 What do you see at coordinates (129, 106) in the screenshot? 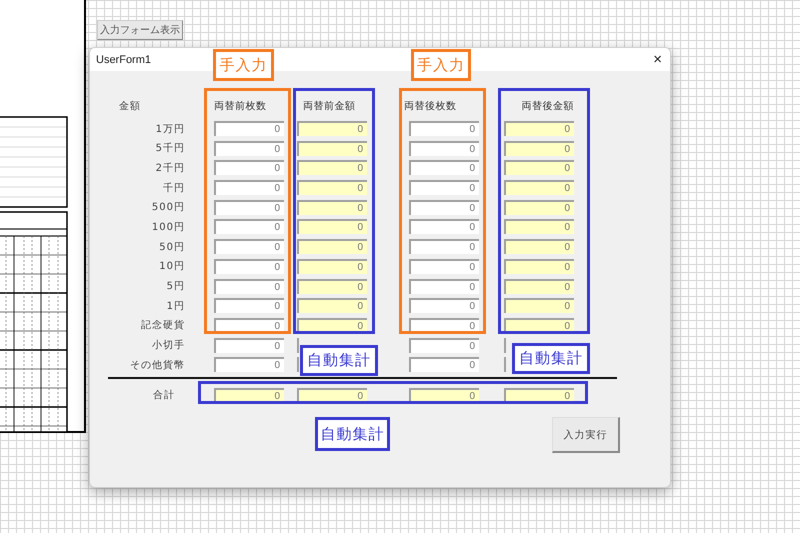
I see `column-header: 金額` at bounding box center [129, 106].